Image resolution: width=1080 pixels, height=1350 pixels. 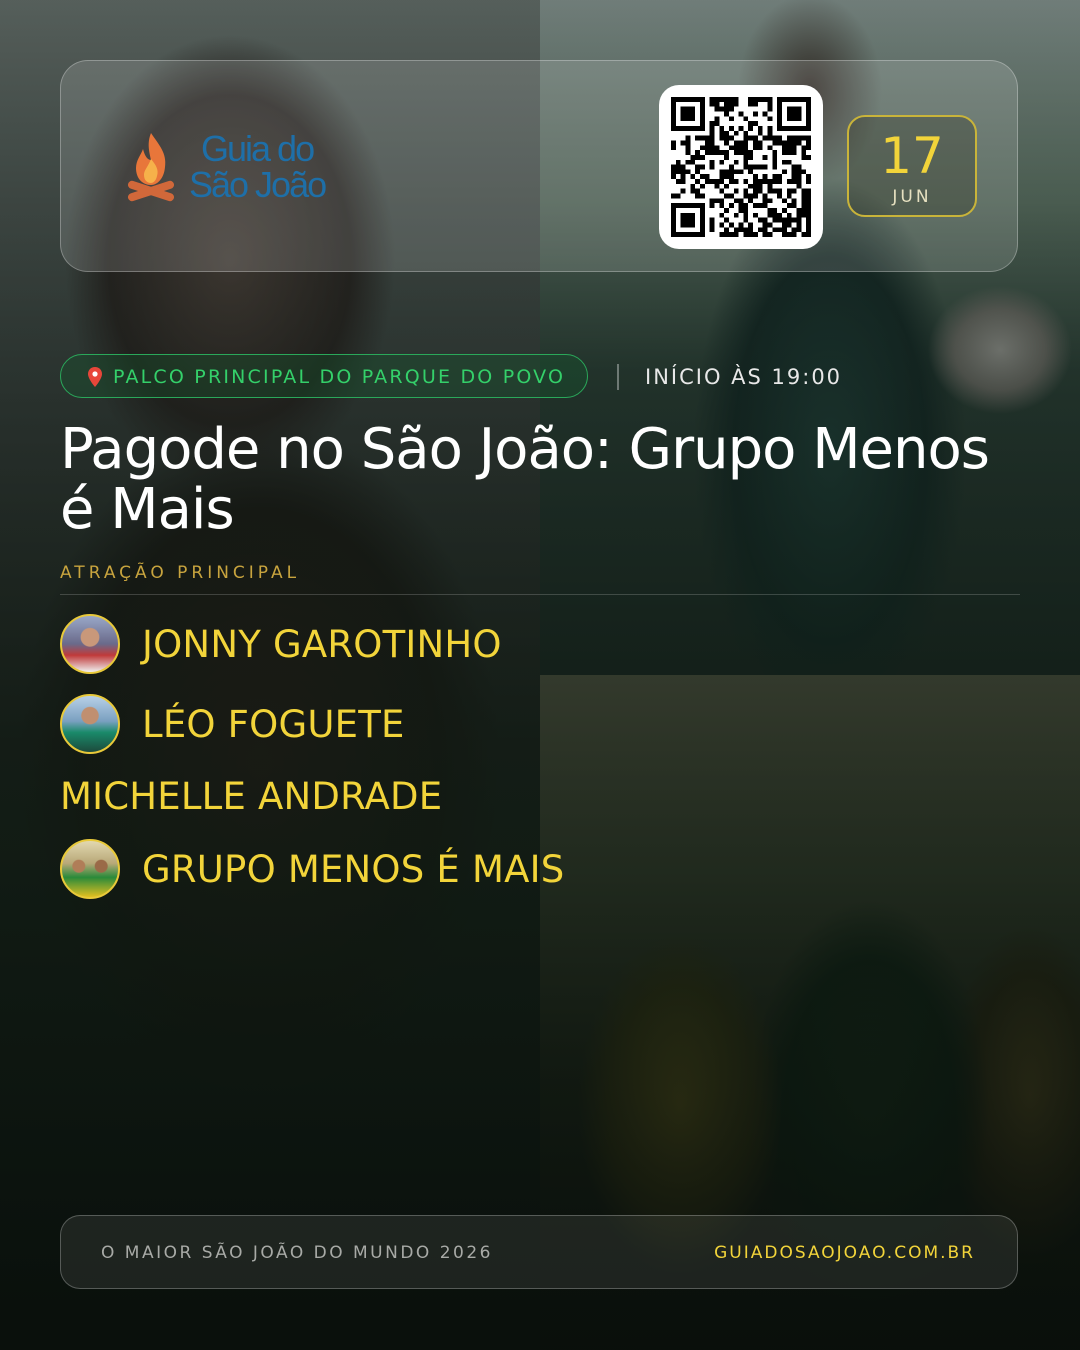 What do you see at coordinates (232, 724) in the screenshot?
I see `artist-item: LÉO FOGUETE` at bounding box center [232, 724].